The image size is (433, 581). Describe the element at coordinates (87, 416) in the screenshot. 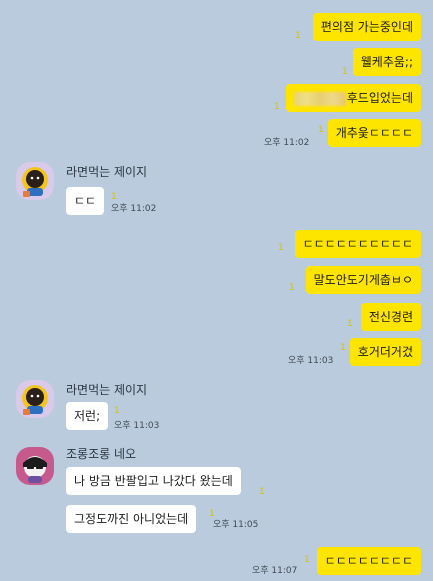

I see `their-message: 저런;` at that location.